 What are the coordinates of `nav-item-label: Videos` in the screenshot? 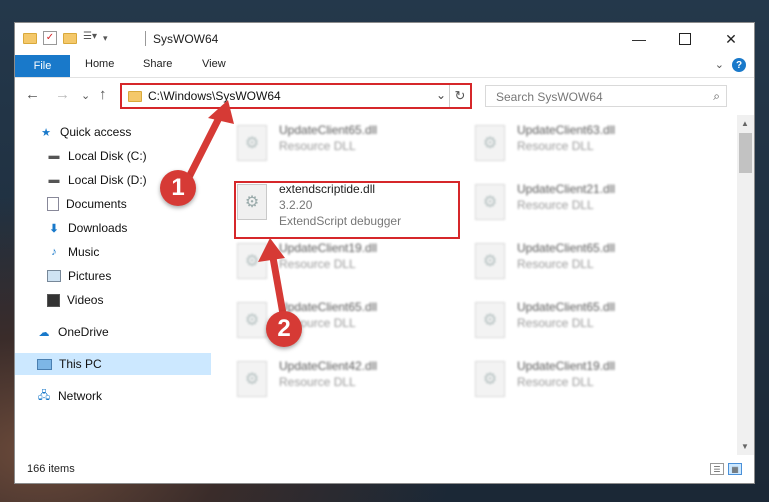 It's located at (85, 300).